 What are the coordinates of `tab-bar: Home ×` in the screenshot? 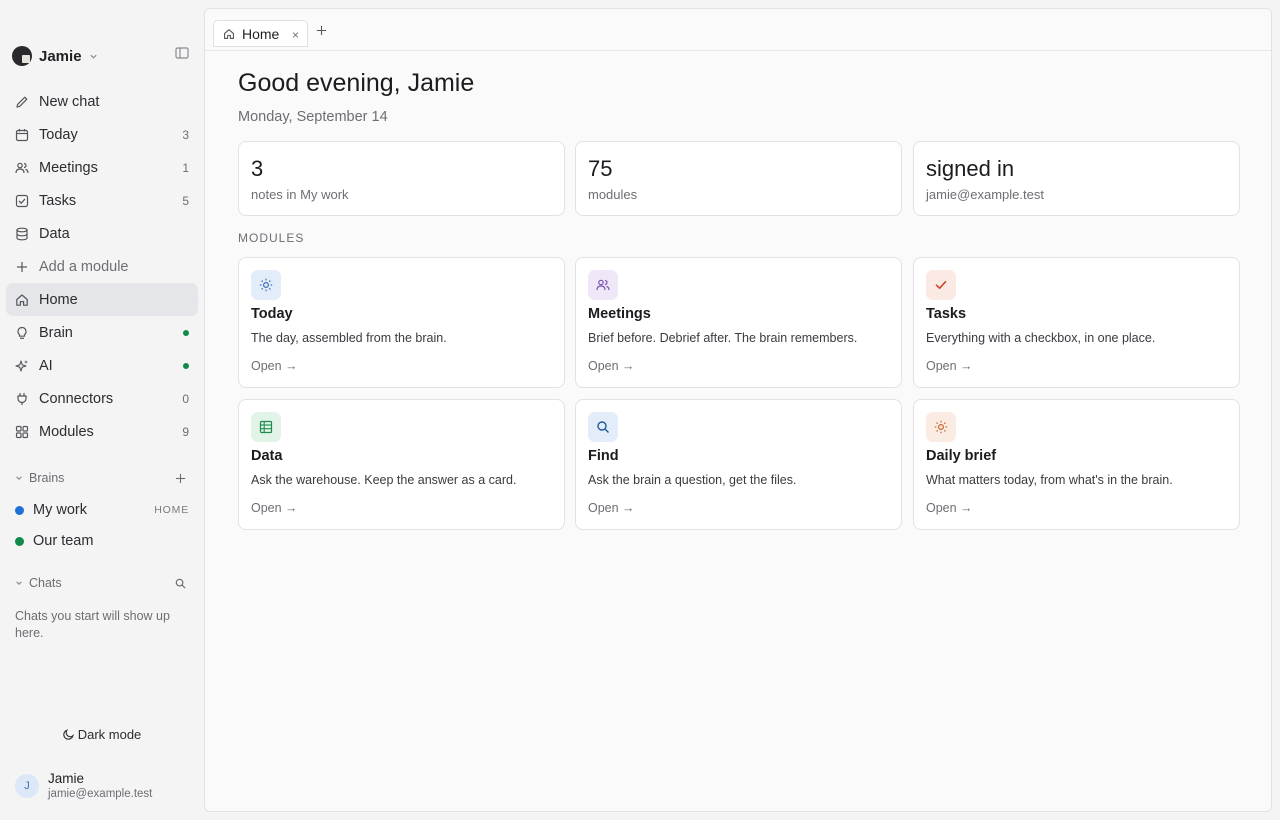 It's located at (738, 30).